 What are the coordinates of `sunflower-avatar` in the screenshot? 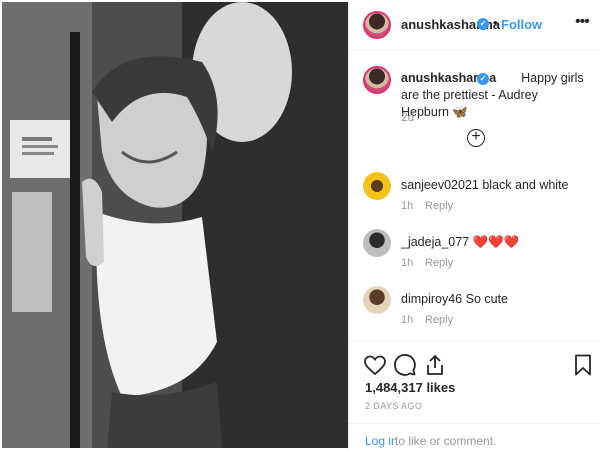 It's located at (377, 186).